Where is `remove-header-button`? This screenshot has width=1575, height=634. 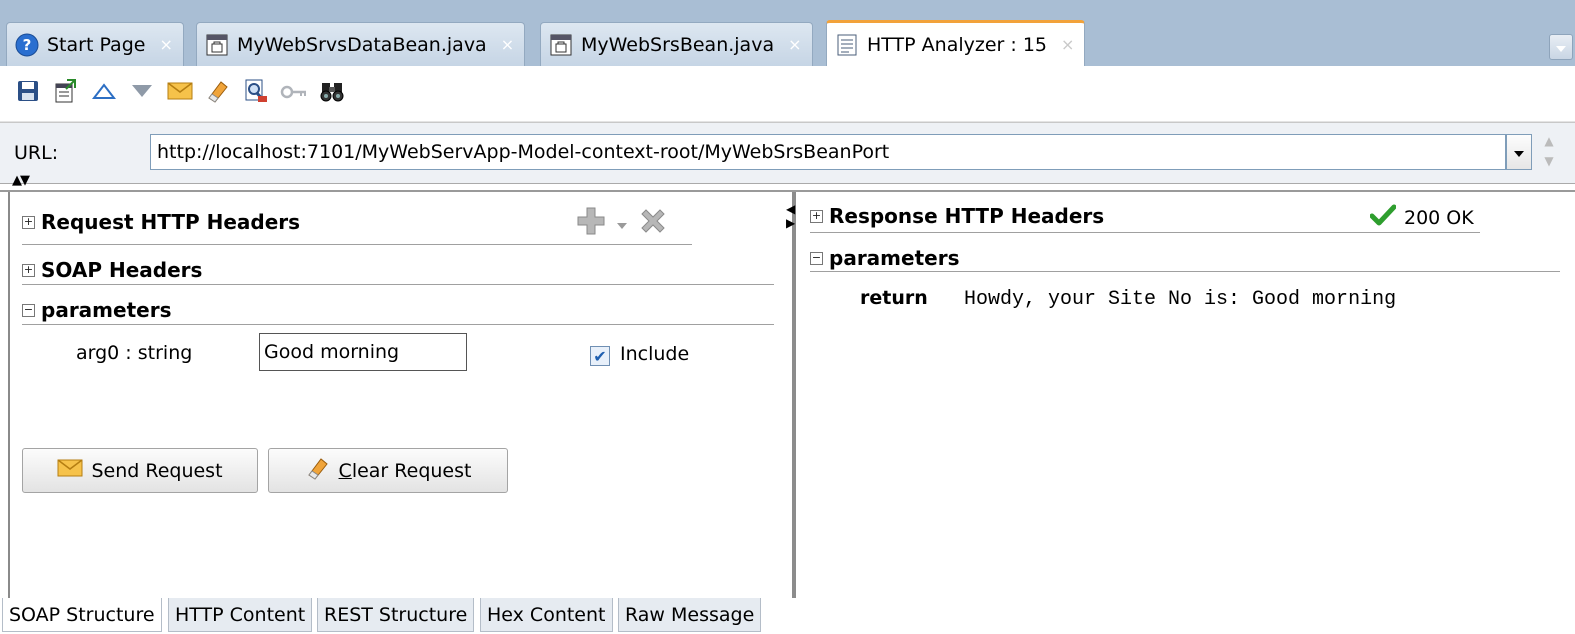
remove-header-button is located at coordinates (653, 223).